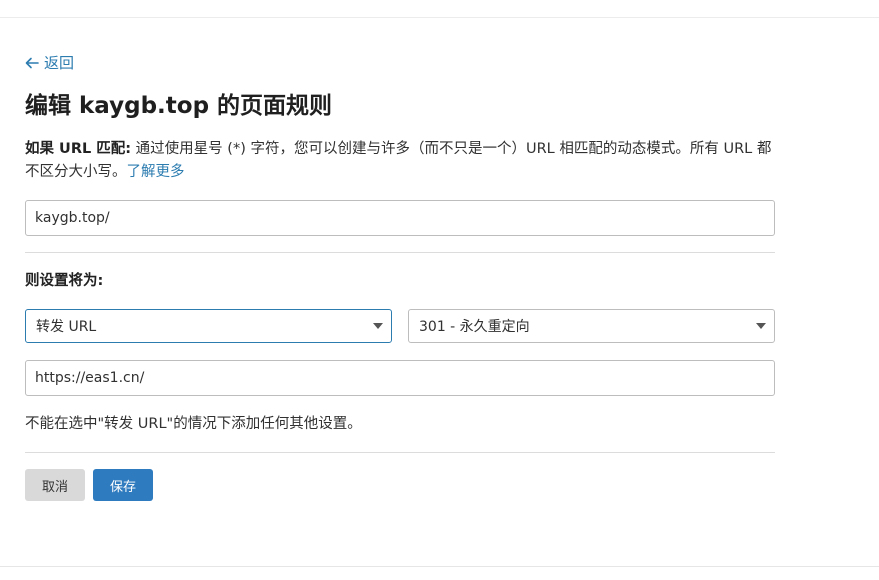 Image resolution: width=879 pixels, height=580 pixels. I want to click on url-match-input, so click(400, 218).